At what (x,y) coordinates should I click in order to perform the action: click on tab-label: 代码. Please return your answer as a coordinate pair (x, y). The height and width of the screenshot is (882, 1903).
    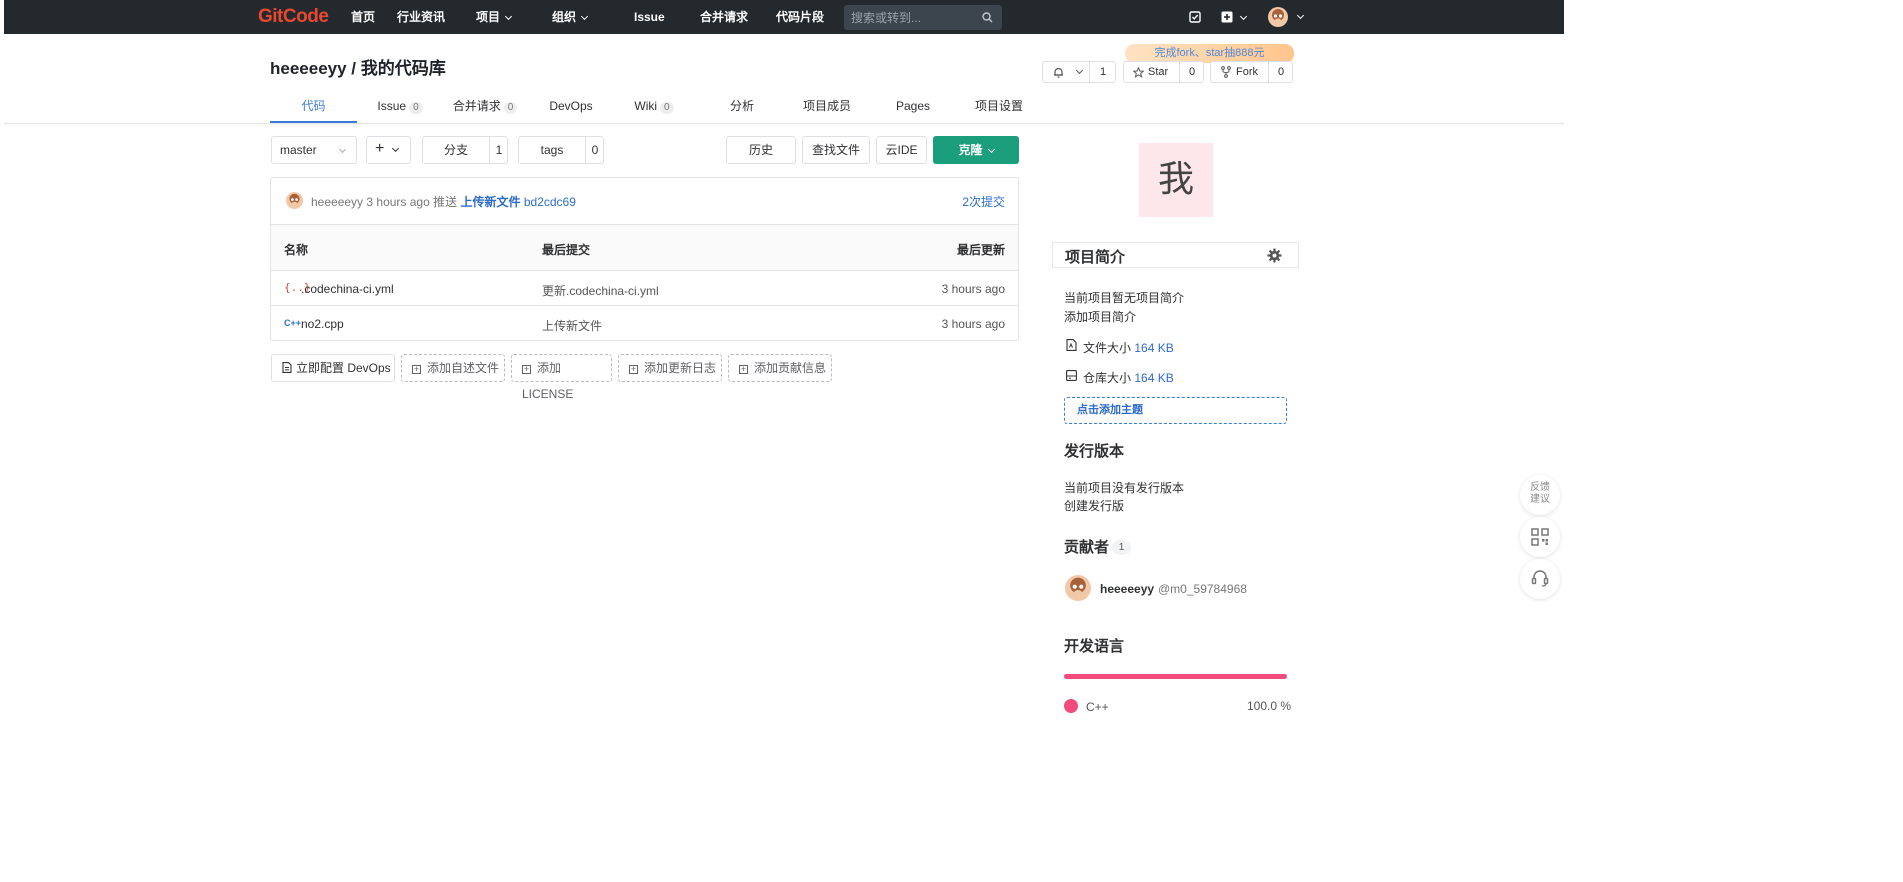
    Looking at the image, I should click on (313, 106).